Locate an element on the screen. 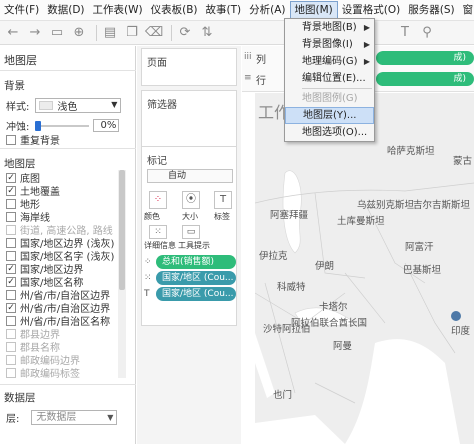 This screenshot has width=474, height=444. style-select: 浅色 ▼ is located at coordinates (78, 105).